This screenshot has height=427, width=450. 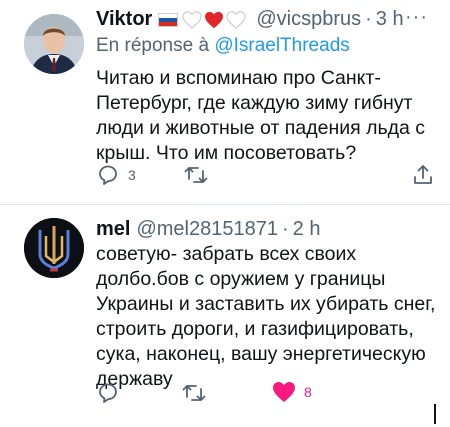 I want to click on text-cursor, so click(x=435, y=414).